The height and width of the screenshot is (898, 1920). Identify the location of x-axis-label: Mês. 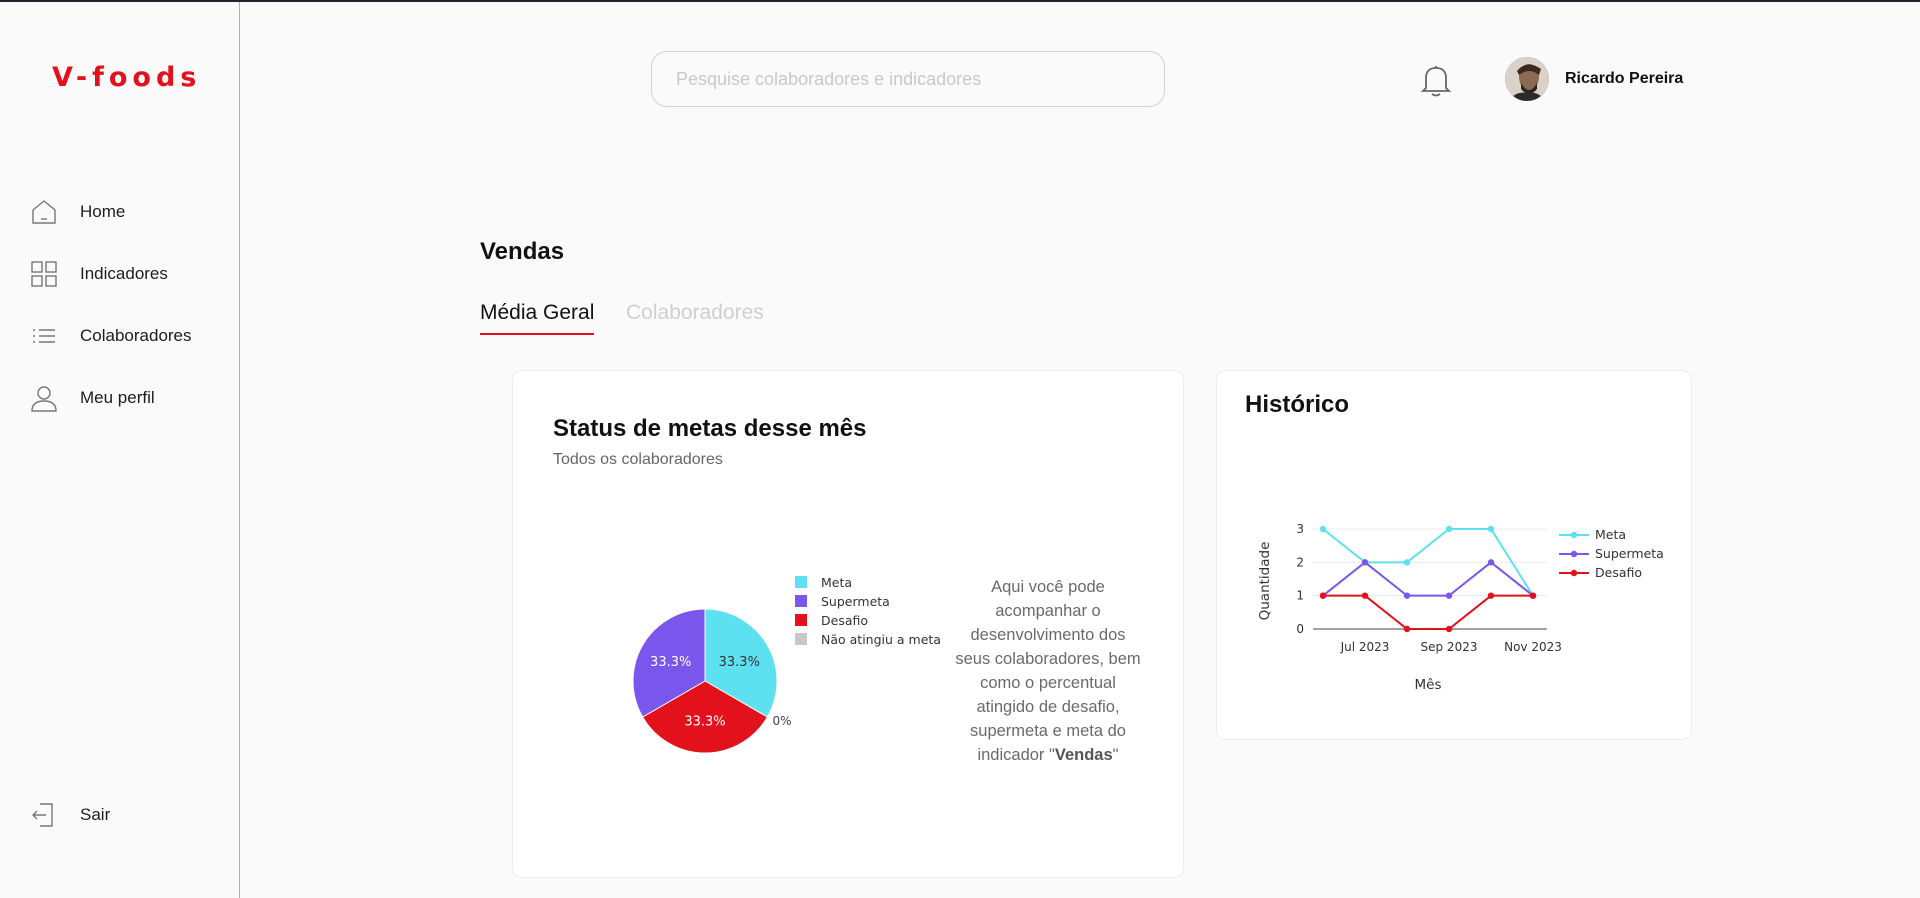
(1428, 685).